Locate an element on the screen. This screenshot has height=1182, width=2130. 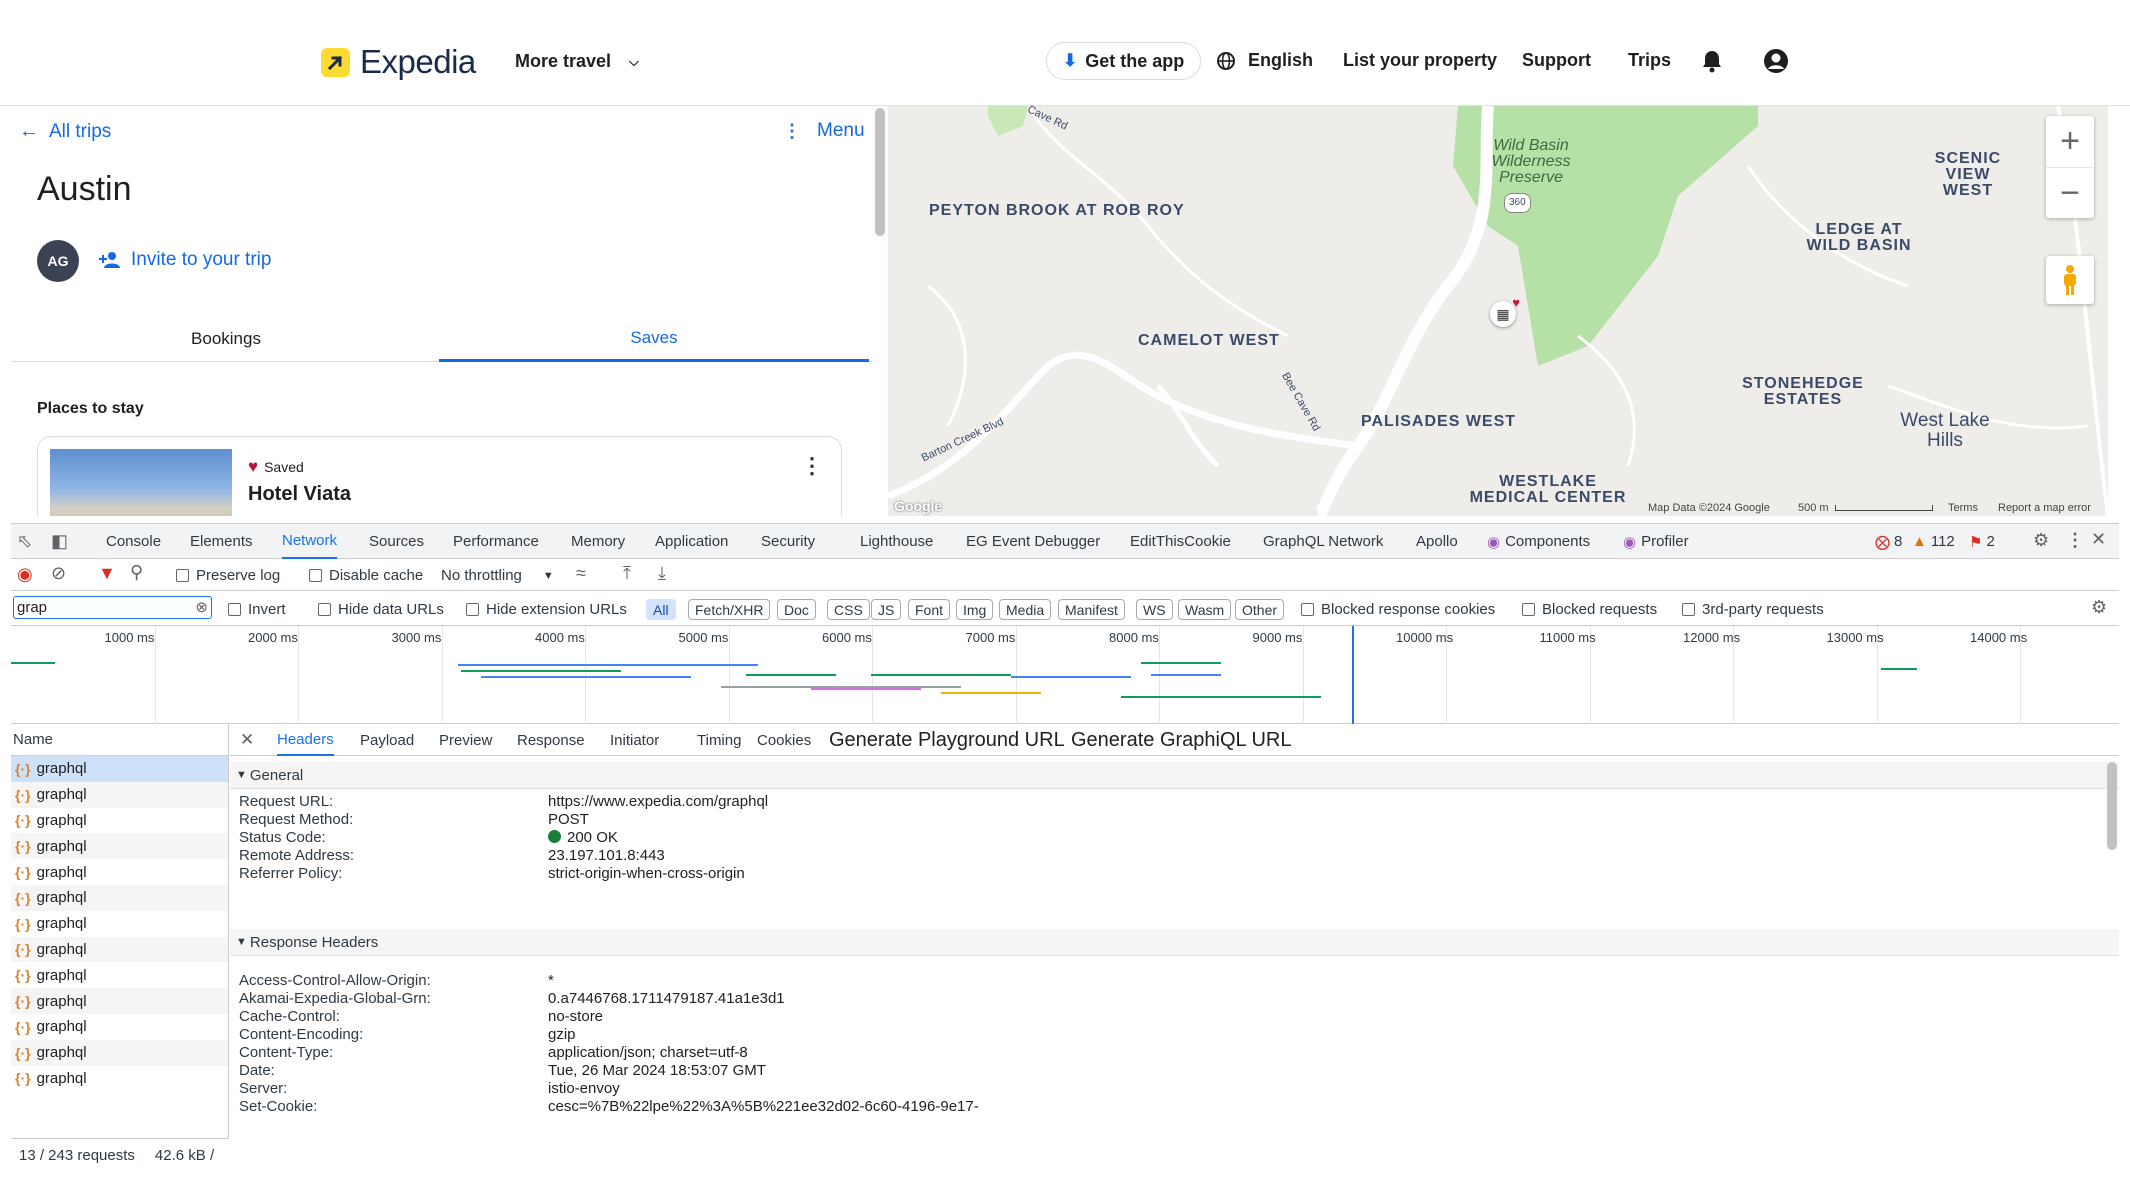
more-options-icon: ⋮ is located at coordinates (2075, 540).